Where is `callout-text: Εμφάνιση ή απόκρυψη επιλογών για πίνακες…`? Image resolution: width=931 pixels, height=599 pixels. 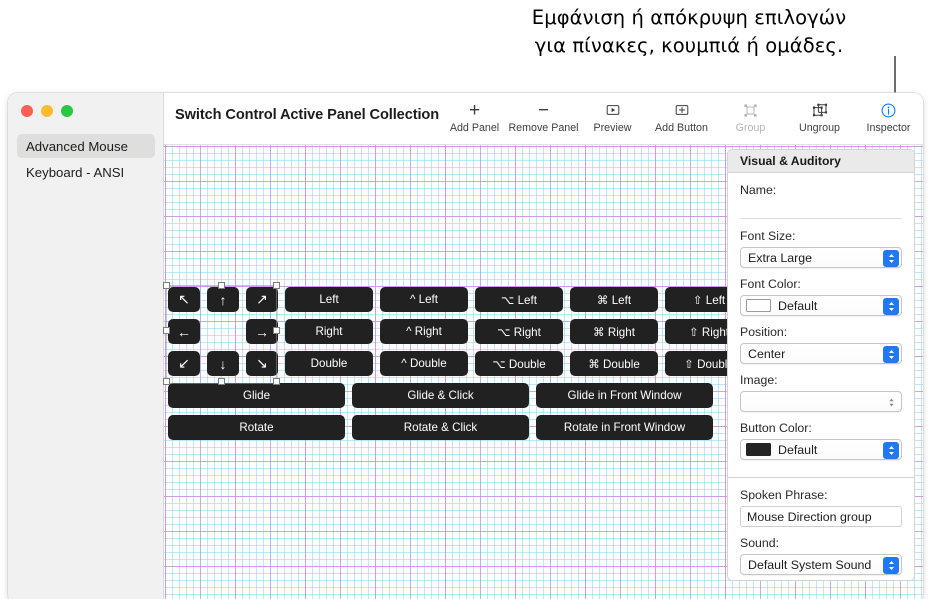
callout-text: Εμφάνιση ή απόκρυψη επιλογών για πίνακες… is located at coordinates (689, 32).